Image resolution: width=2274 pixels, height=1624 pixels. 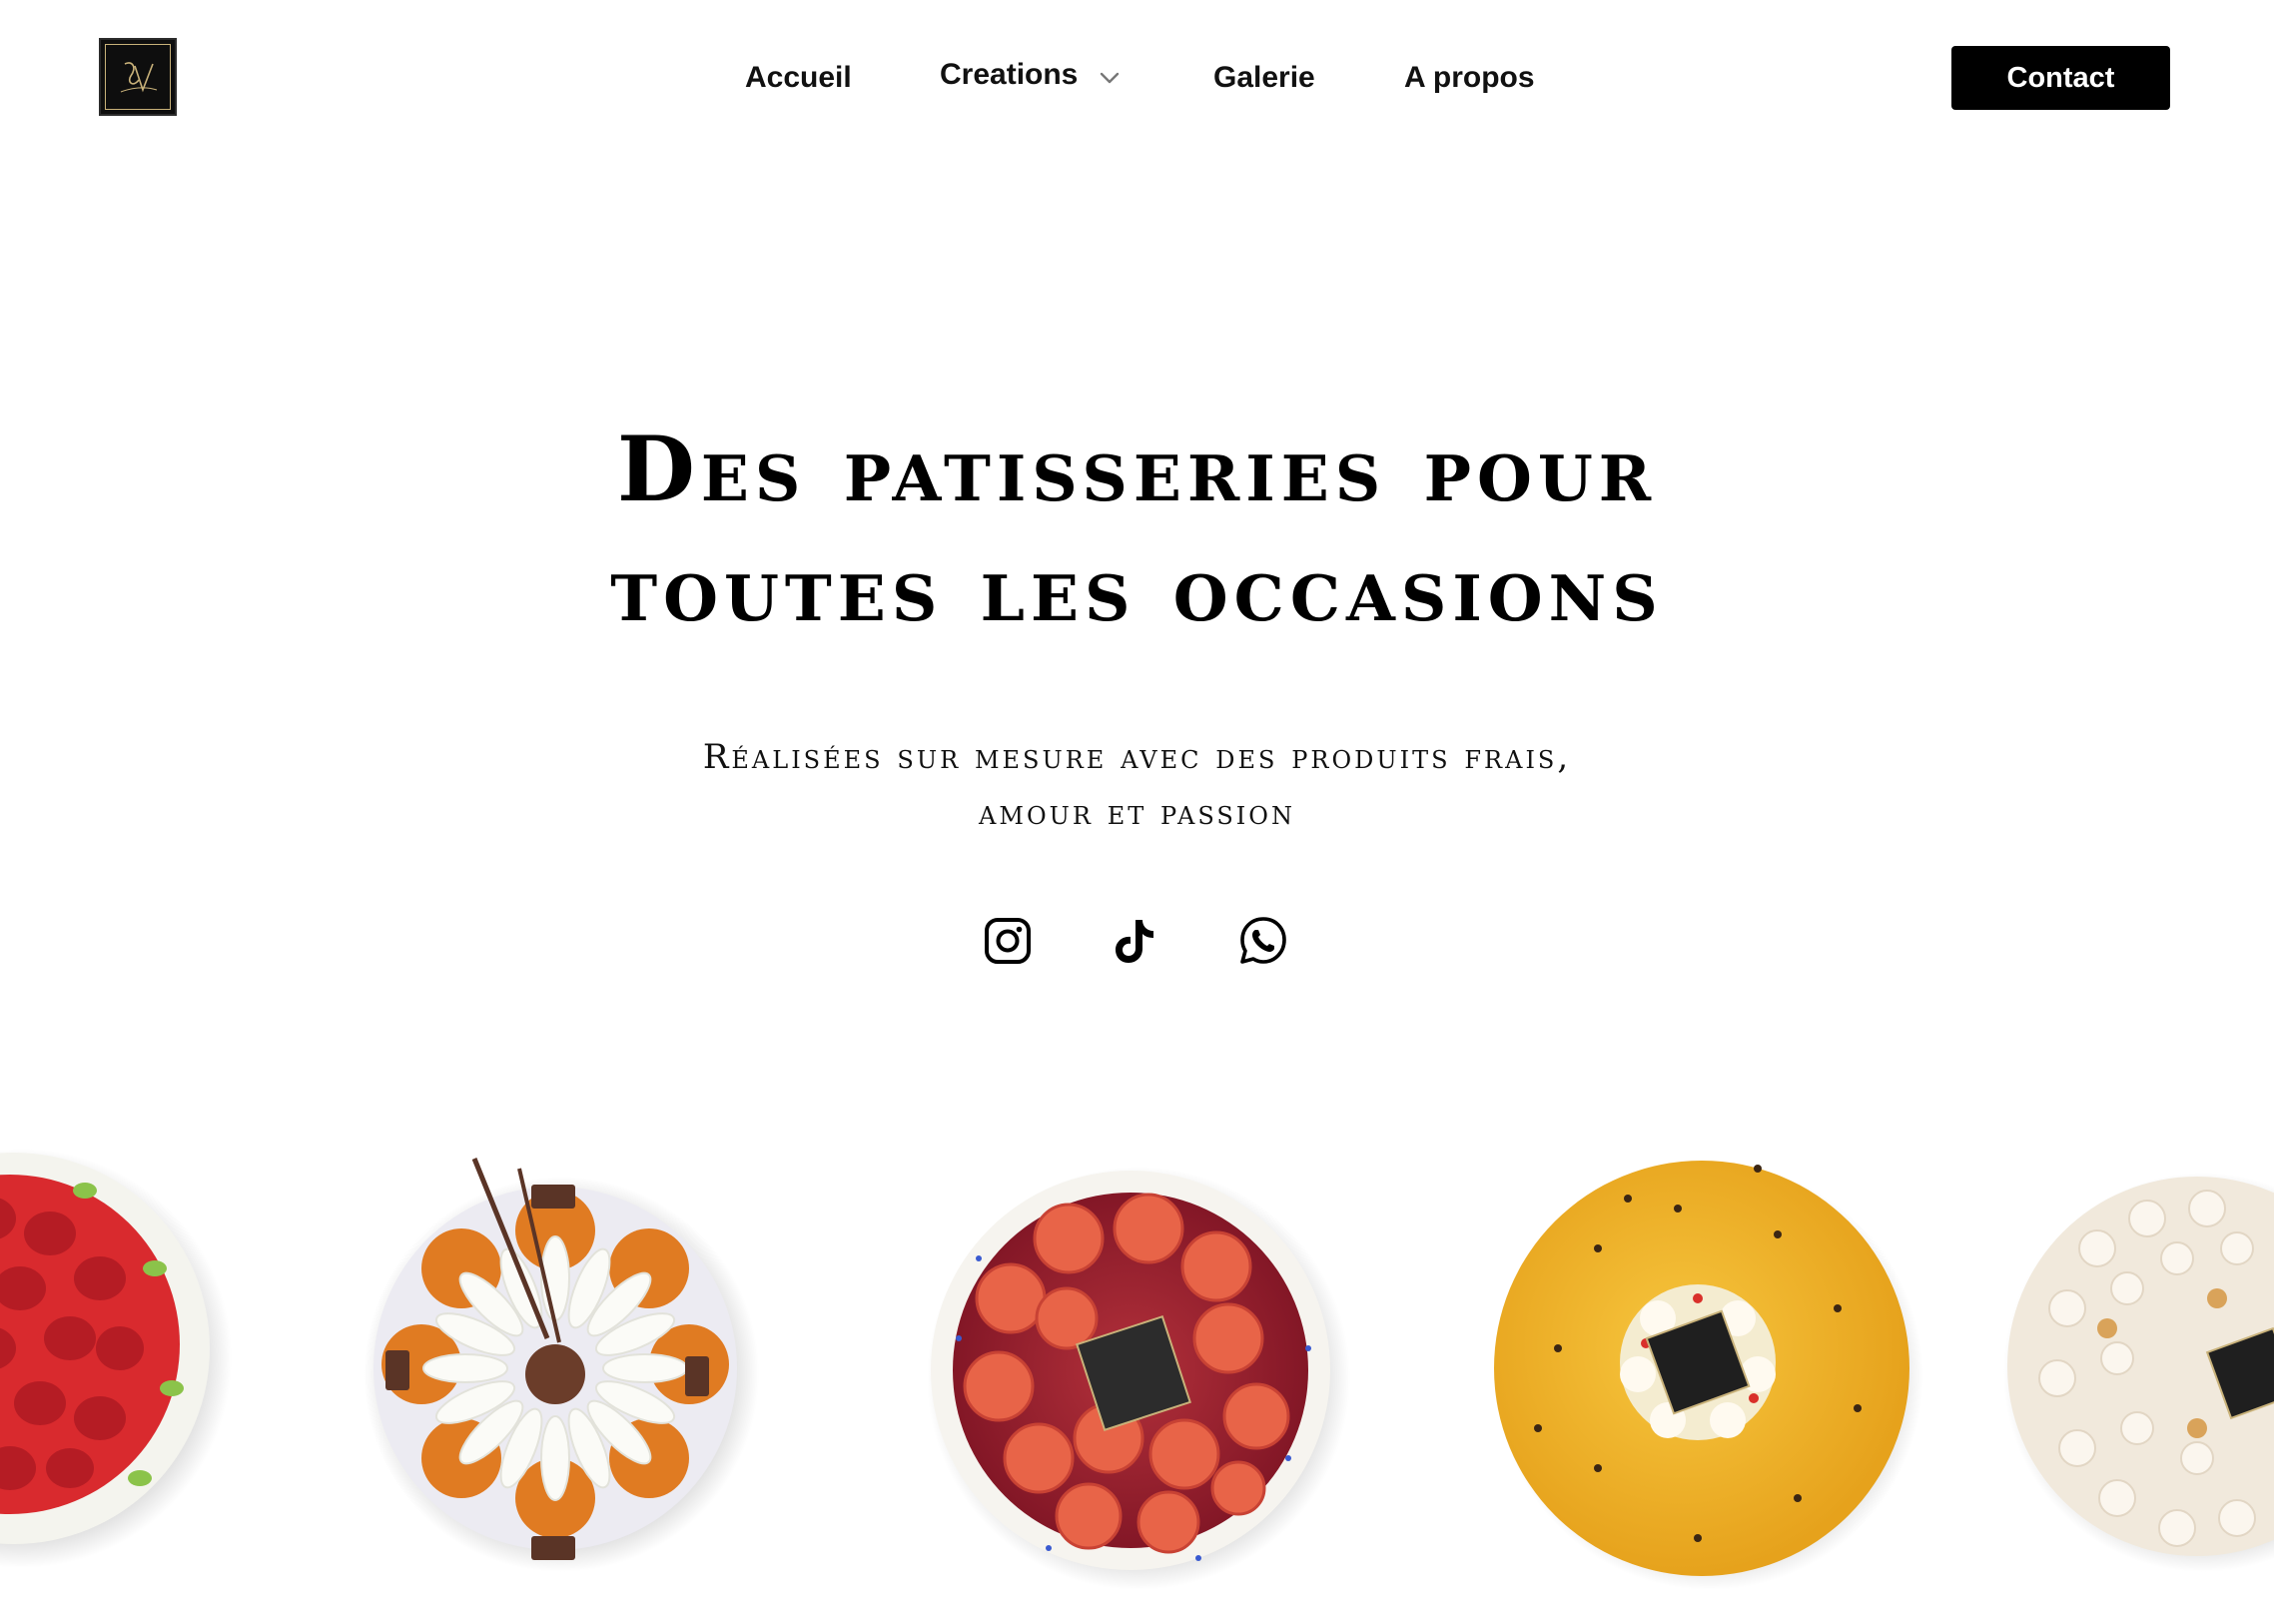 What do you see at coordinates (1110, 76) in the screenshot?
I see `chevron-down-icon` at bounding box center [1110, 76].